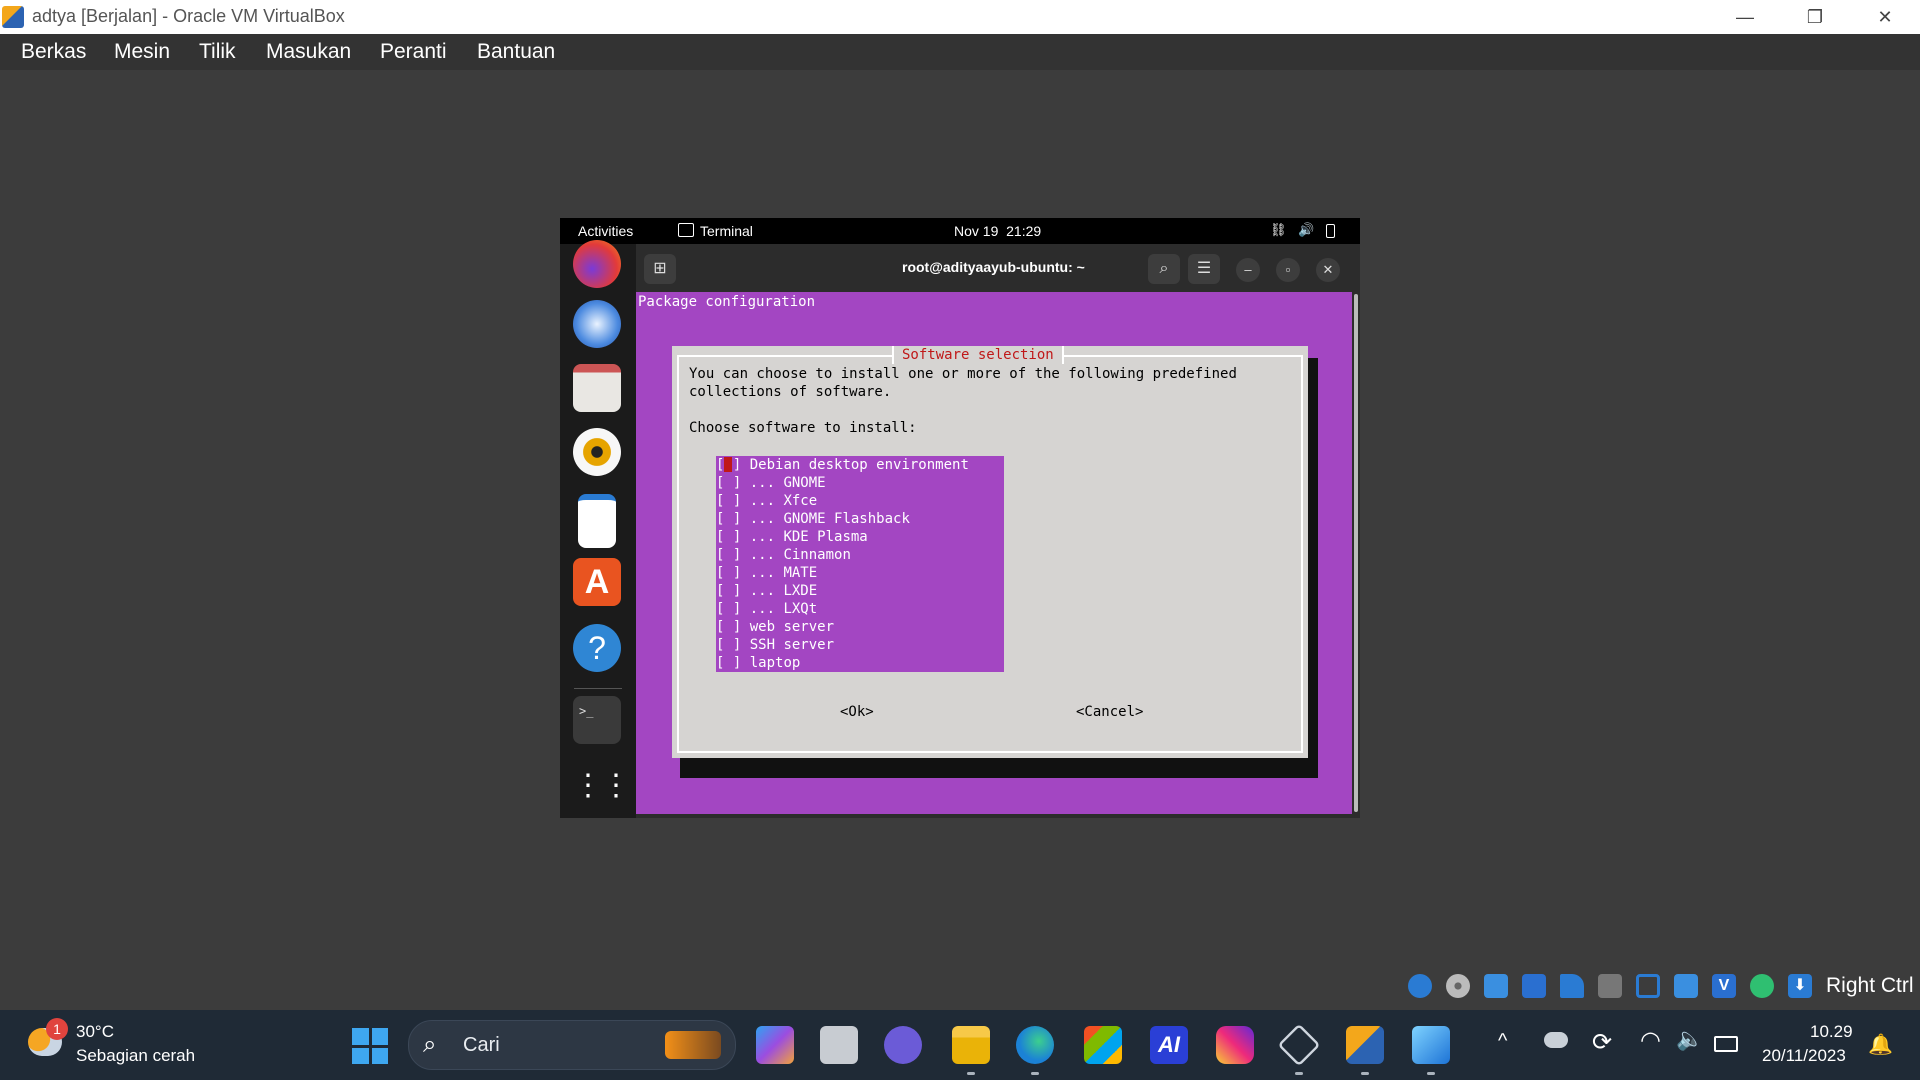 The width and height of the screenshot is (1920, 1080). Describe the element at coordinates (792, 645) in the screenshot. I see `item-label: SSH server` at that location.